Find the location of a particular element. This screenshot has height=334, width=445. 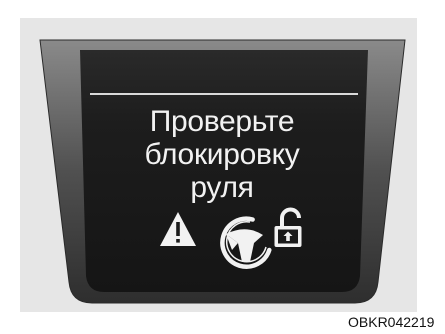

message-line-3: руля is located at coordinates (222, 187).